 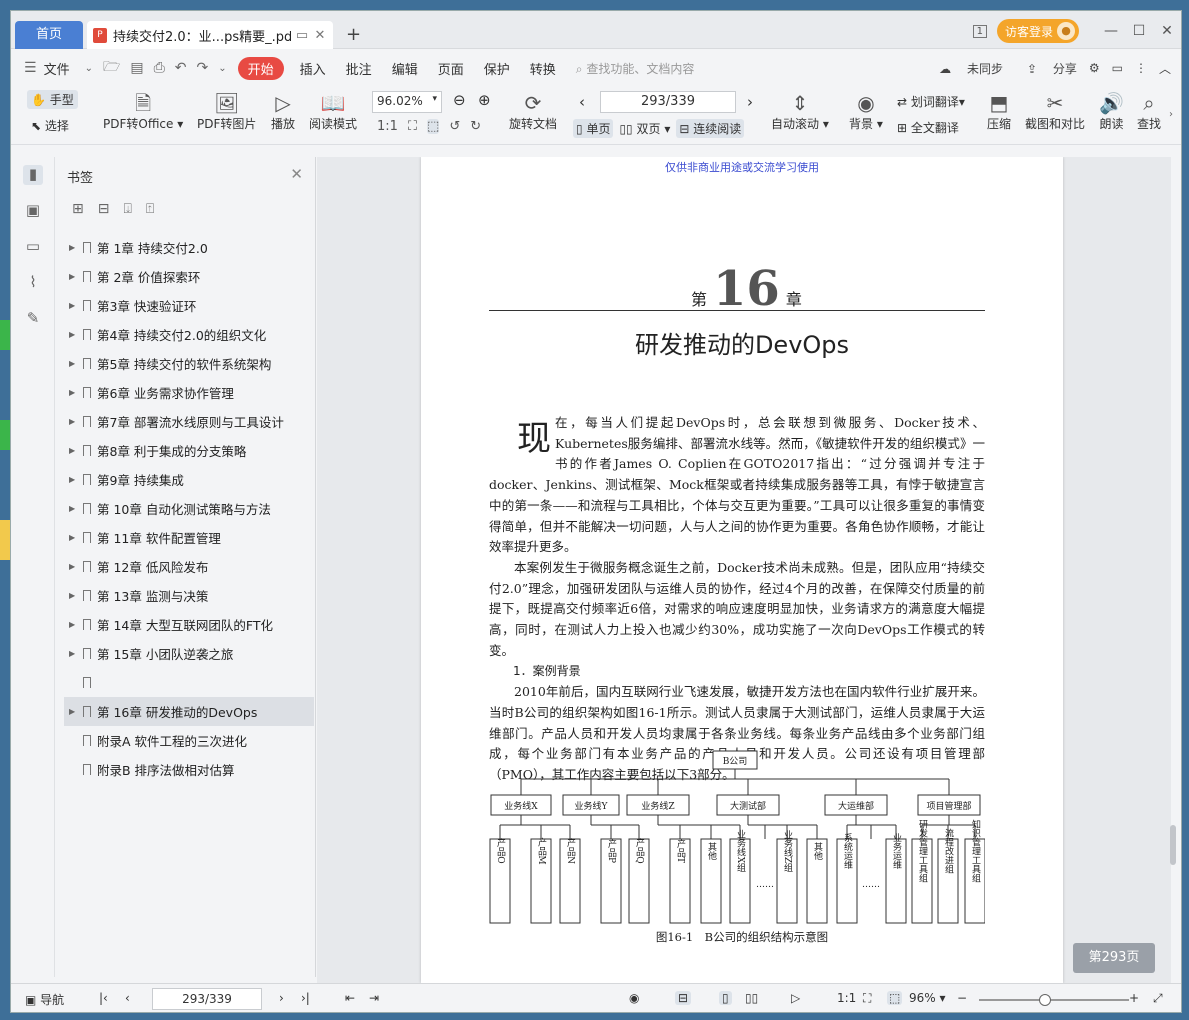 I want to click on bookmark-item: ▶ 第5章 持续交付的软件系统架构, so click(x=189, y=363).